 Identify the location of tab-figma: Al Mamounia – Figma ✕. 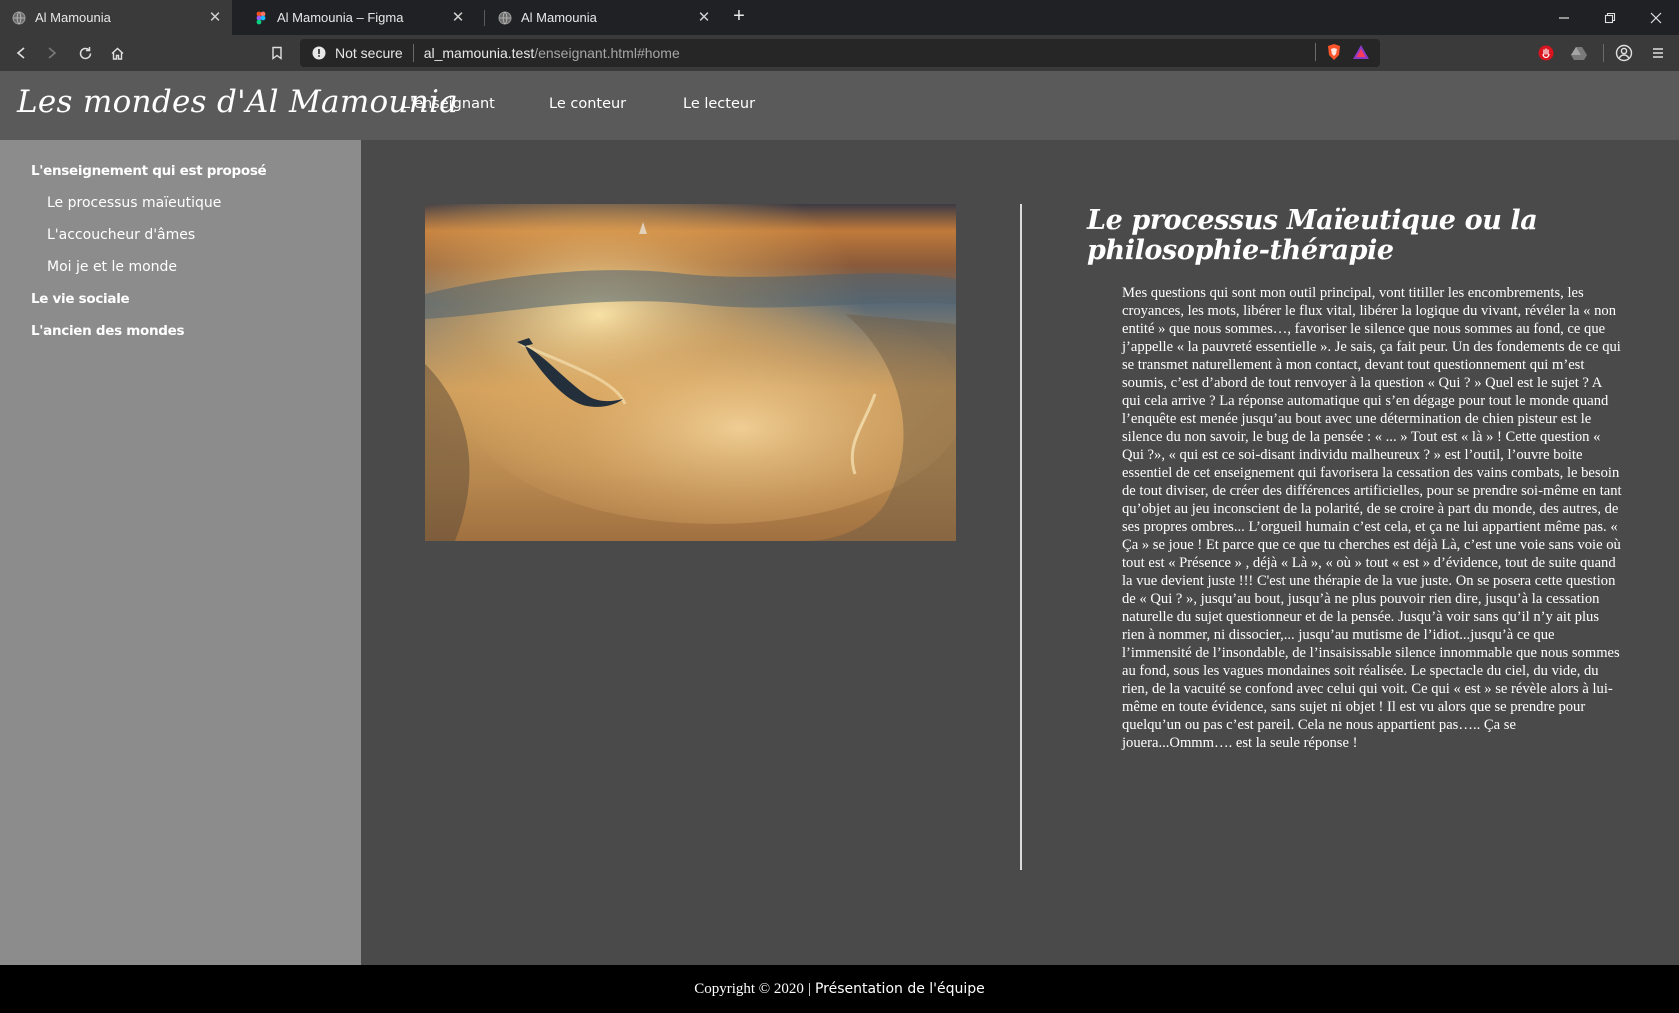
(358, 17).